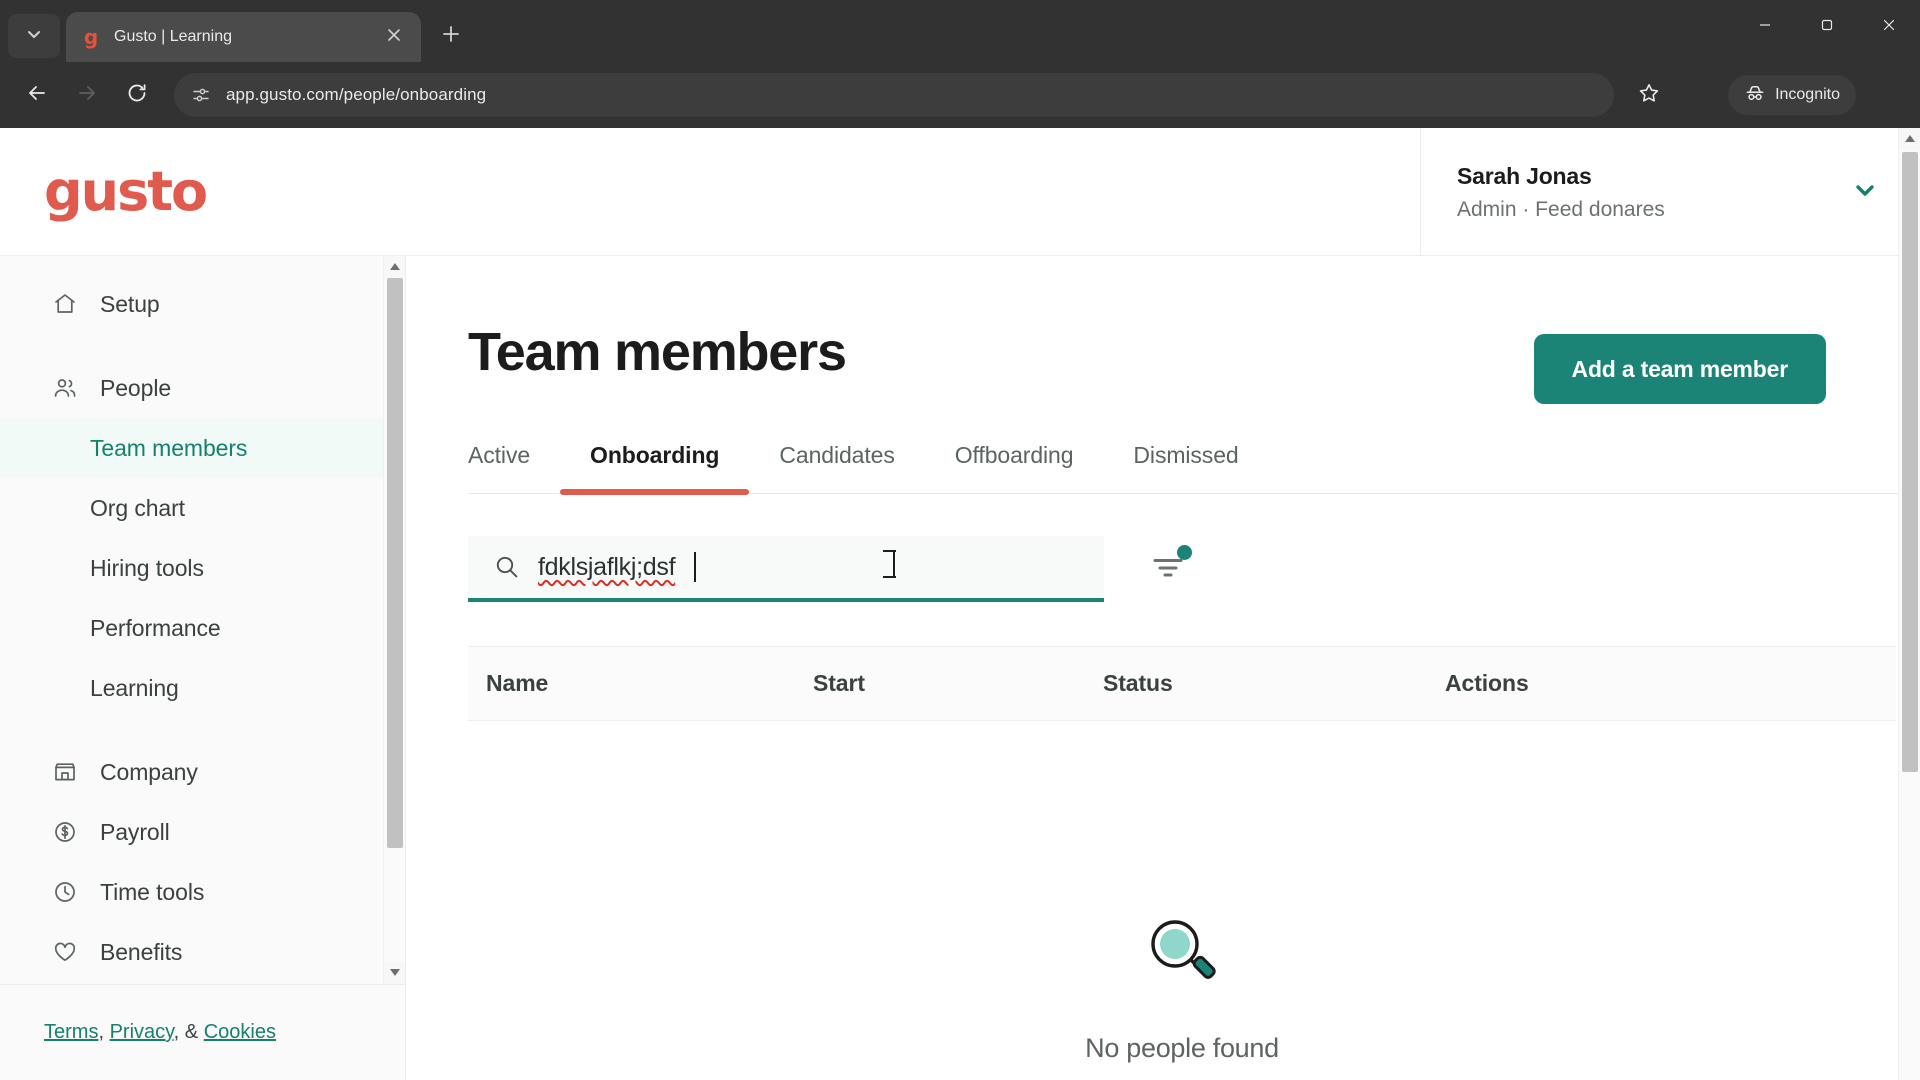 This screenshot has height=1080, width=1920. Describe the element at coordinates (655, 468) in the screenshot. I see `tab-onboarding: Onboarding` at that location.